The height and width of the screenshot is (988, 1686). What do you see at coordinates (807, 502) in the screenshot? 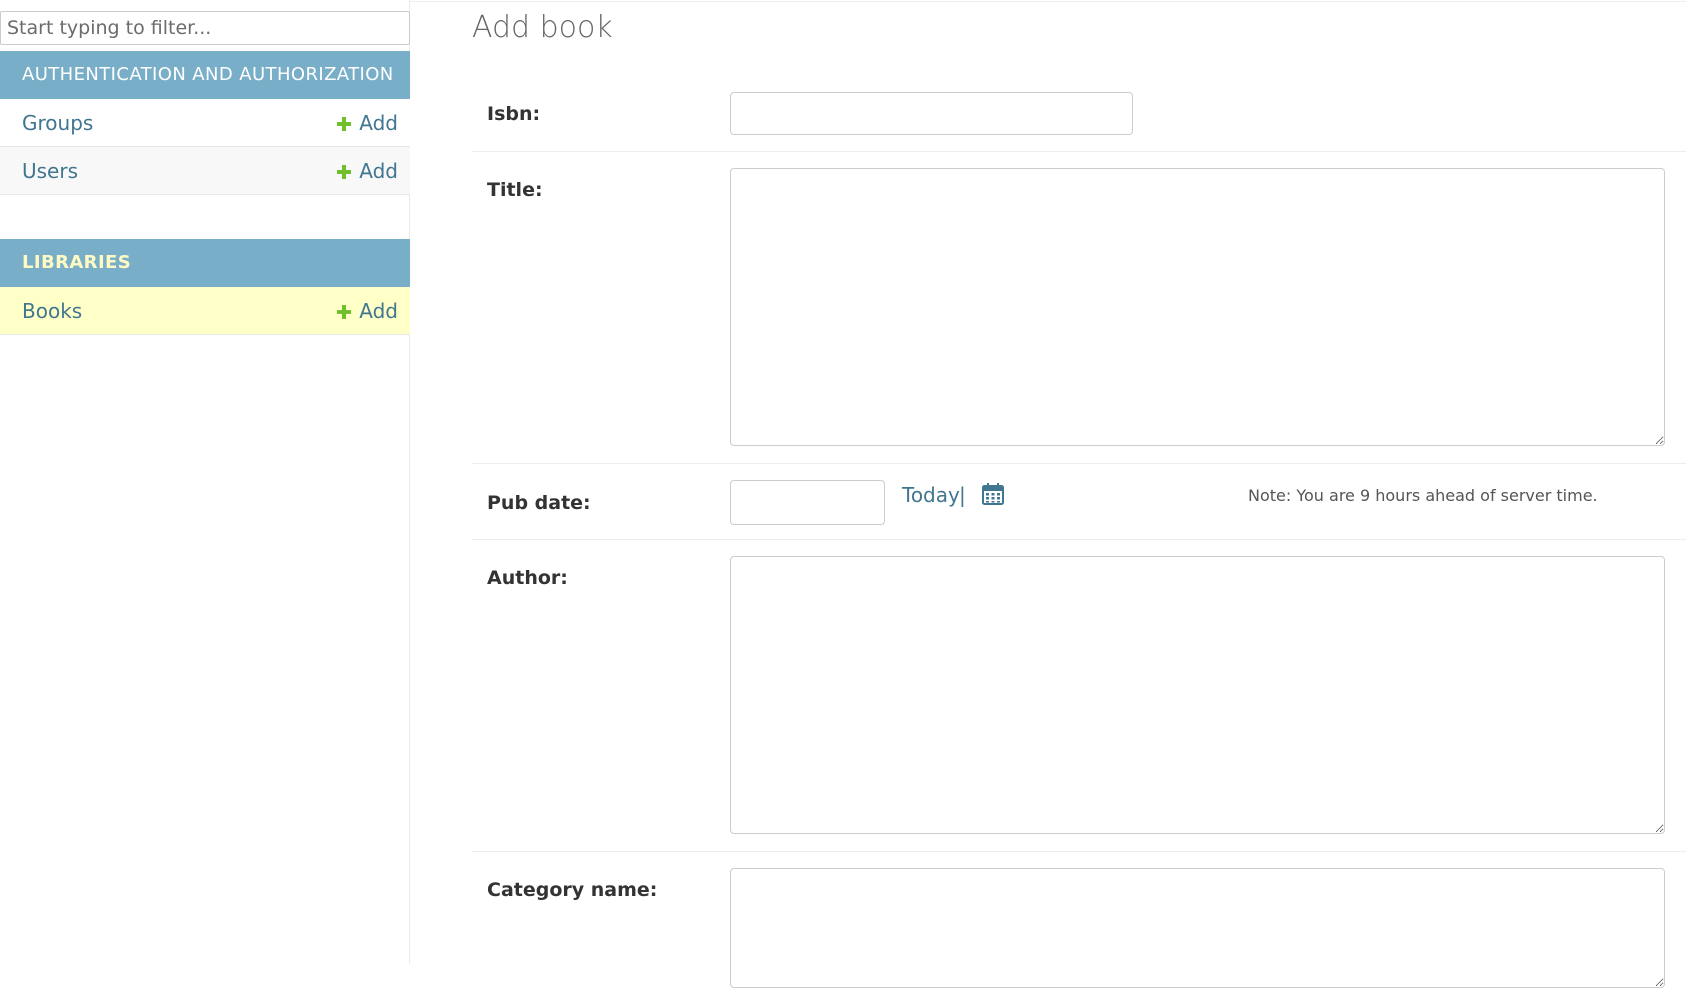
I see `pub-date-input` at bounding box center [807, 502].